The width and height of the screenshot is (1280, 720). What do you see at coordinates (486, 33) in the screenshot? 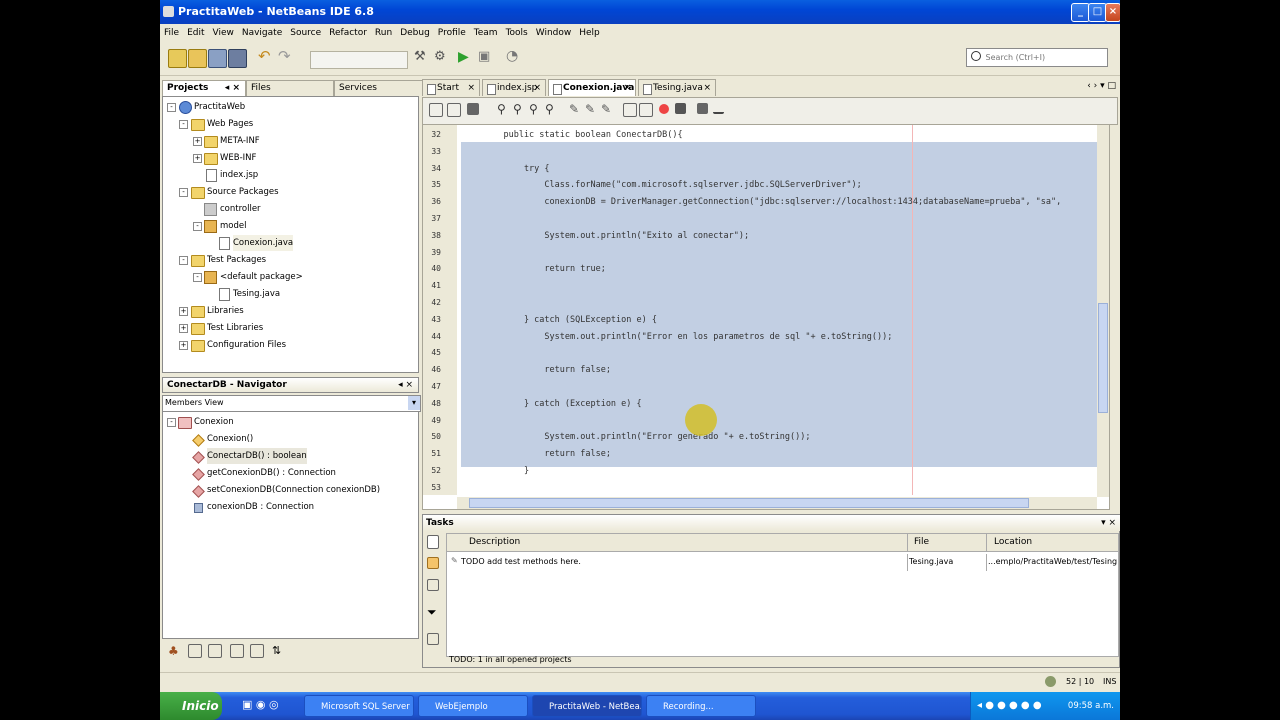
I see `menu-team: Team` at bounding box center [486, 33].